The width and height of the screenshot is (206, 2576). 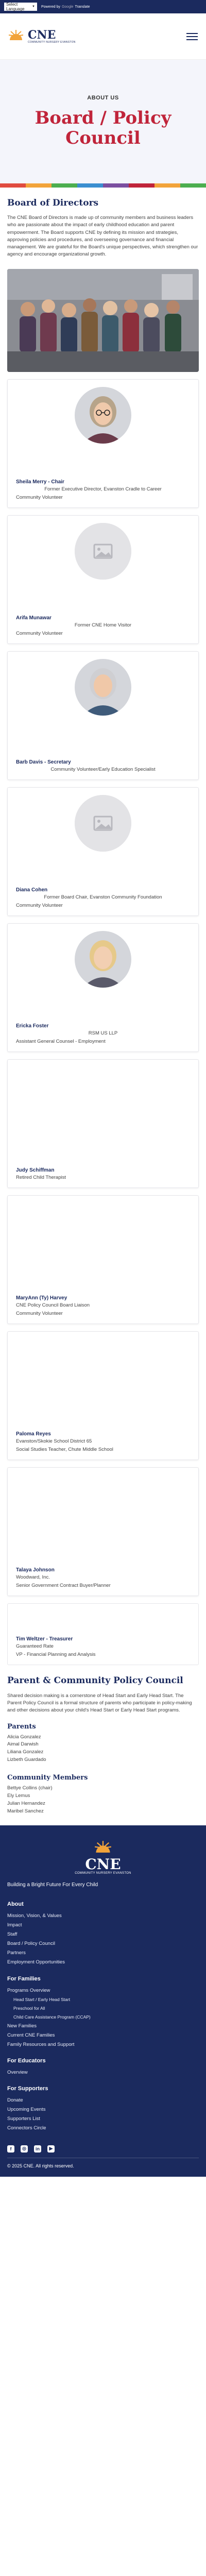 I want to click on footer-link: Connectors Circle, so click(x=103, y=2128).